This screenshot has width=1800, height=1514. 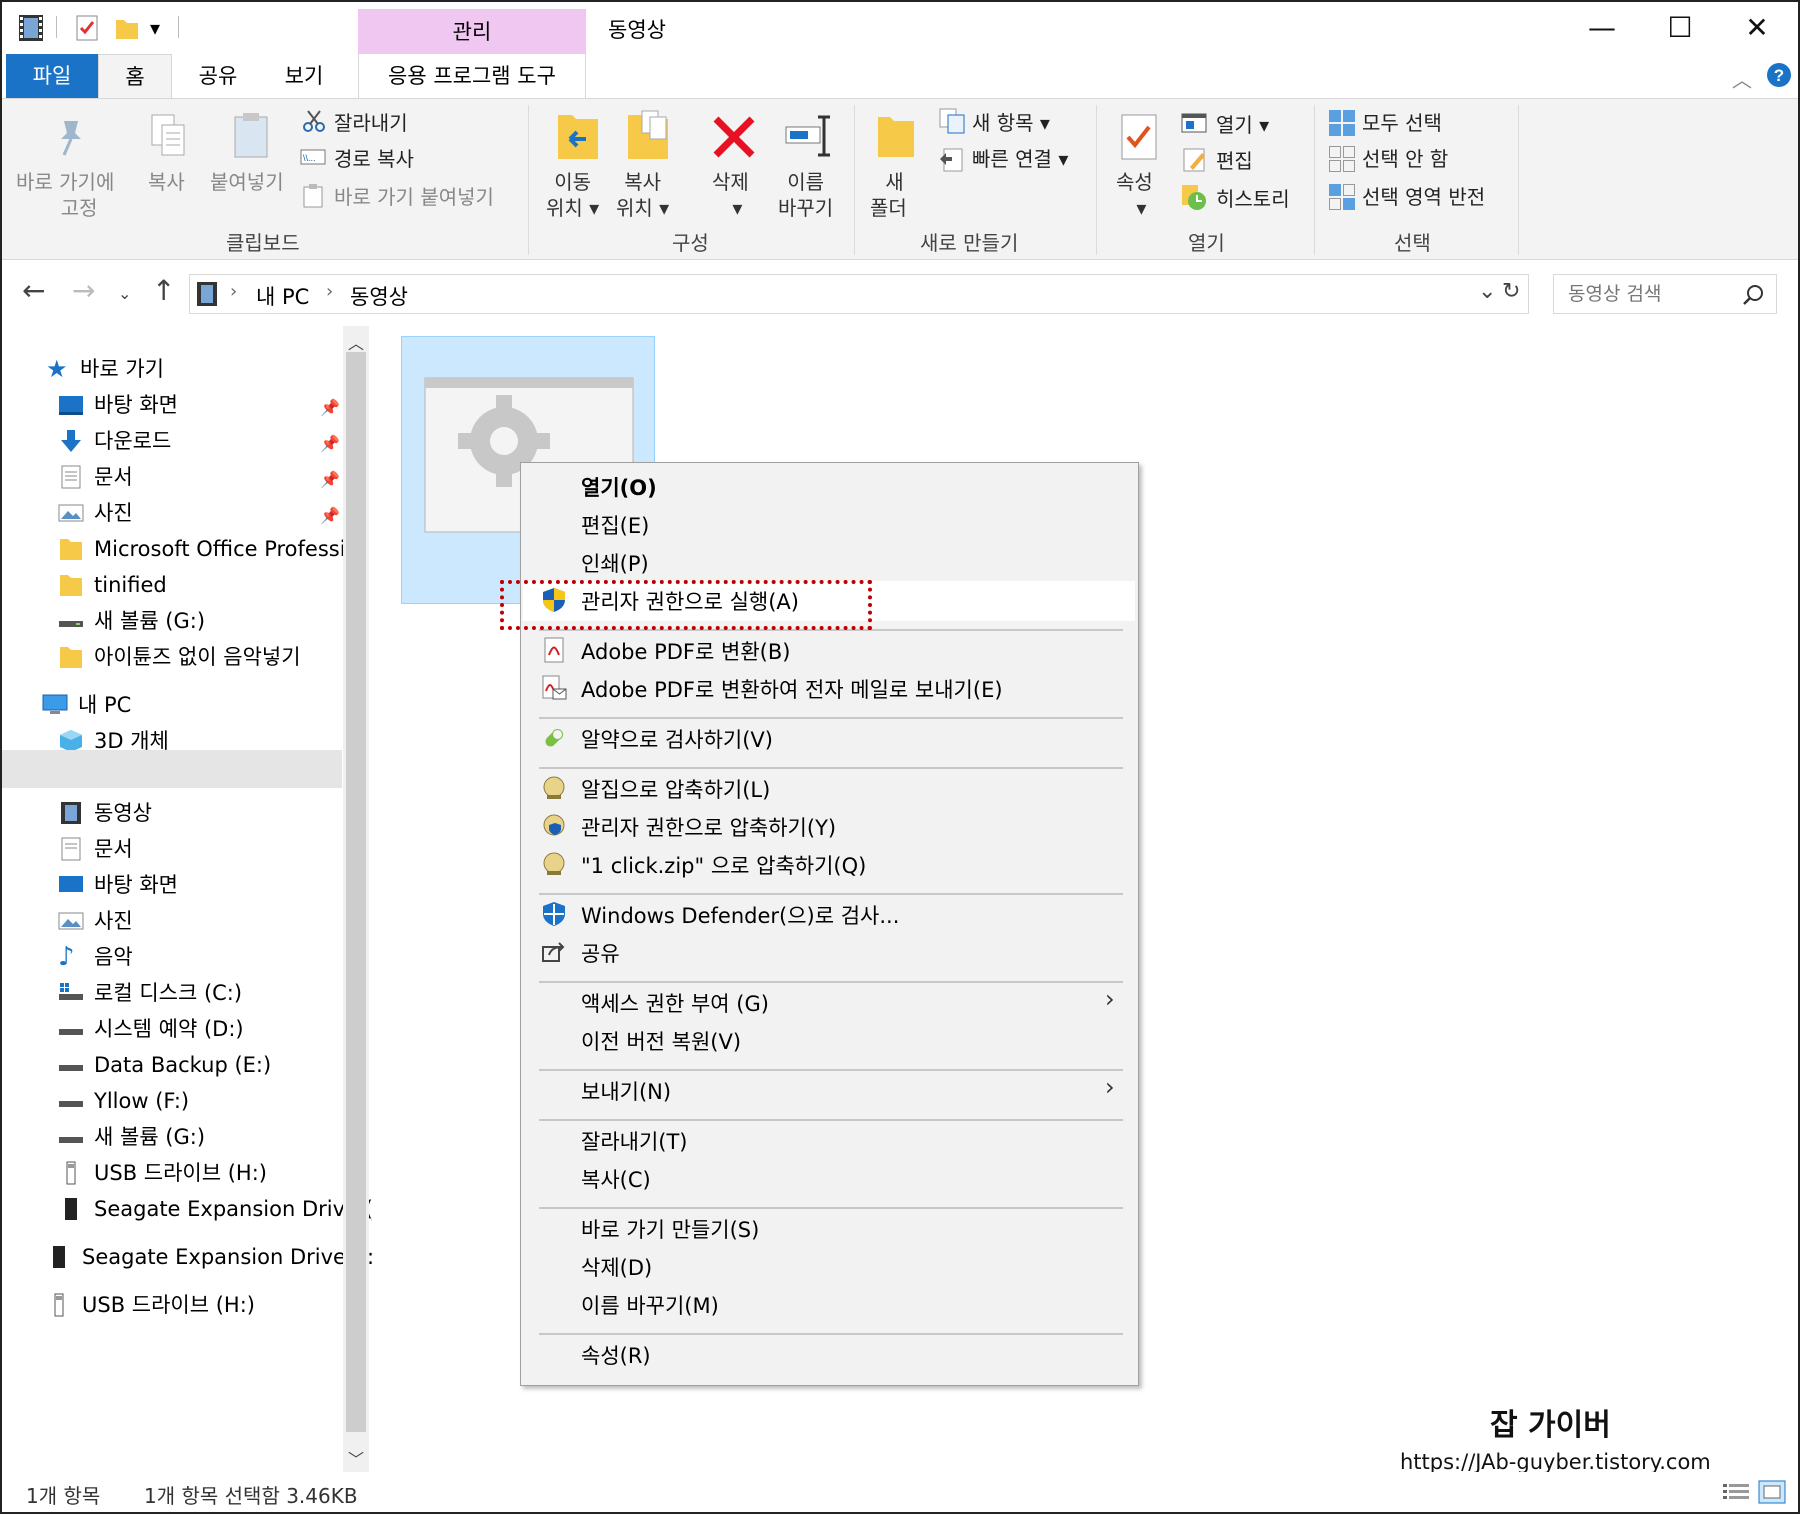 What do you see at coordinates (650, 1306) in the screenshot?
I see `menu-rename: 이름 바꾸기(M)` at bounding box center [650, 1306].